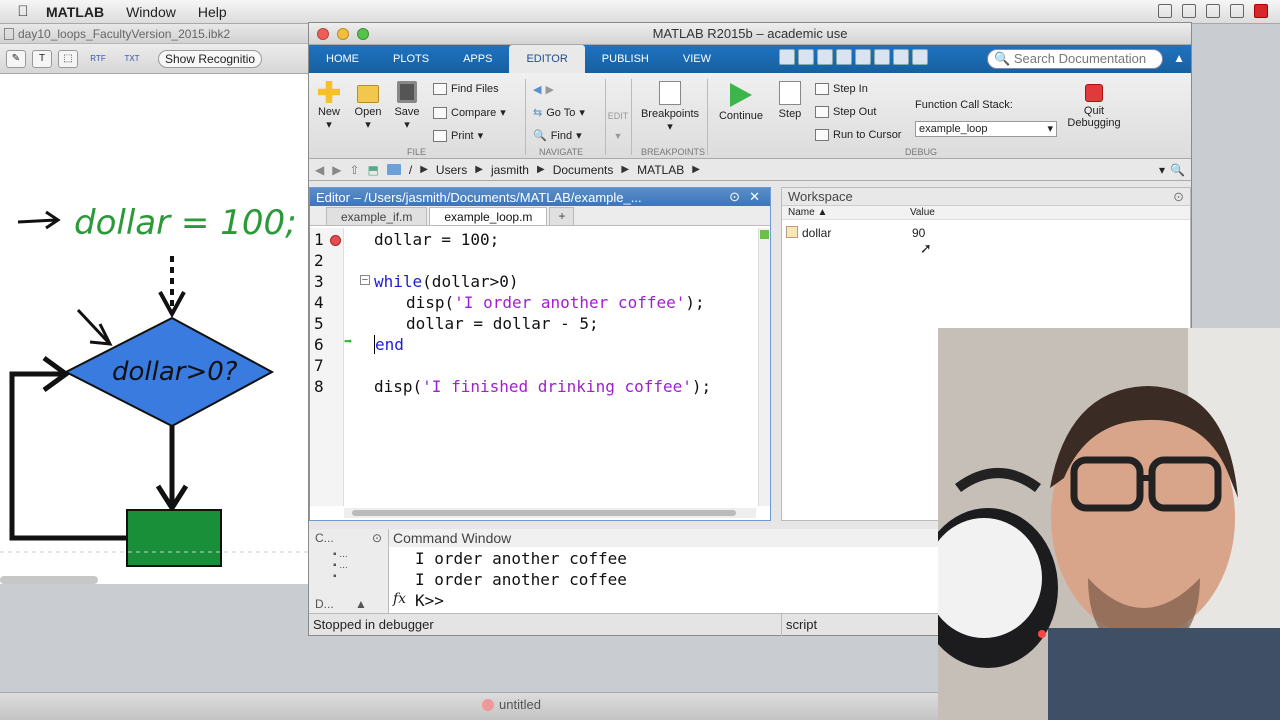 The image size is (1280, 720). I want to click on text-tool-icon: T, so click(42, 58).